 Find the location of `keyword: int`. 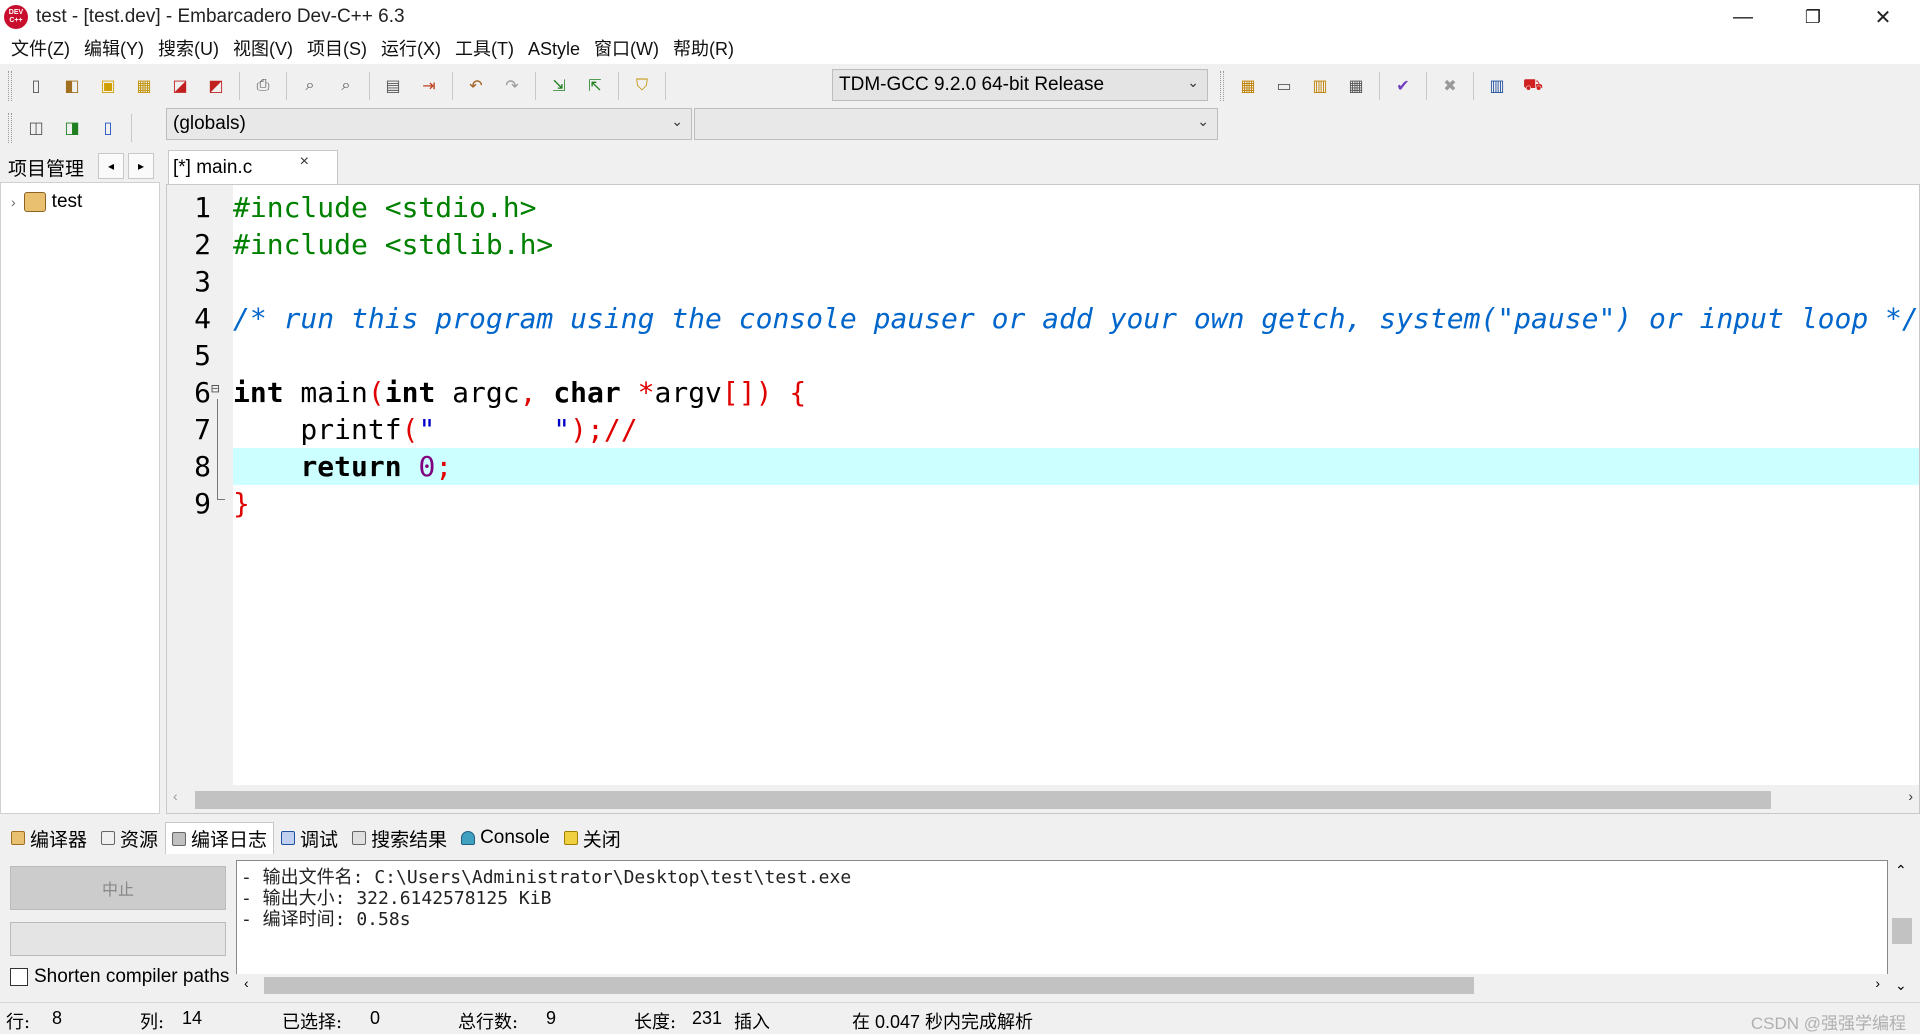

keyword: int is located at coordinates (410, 392).